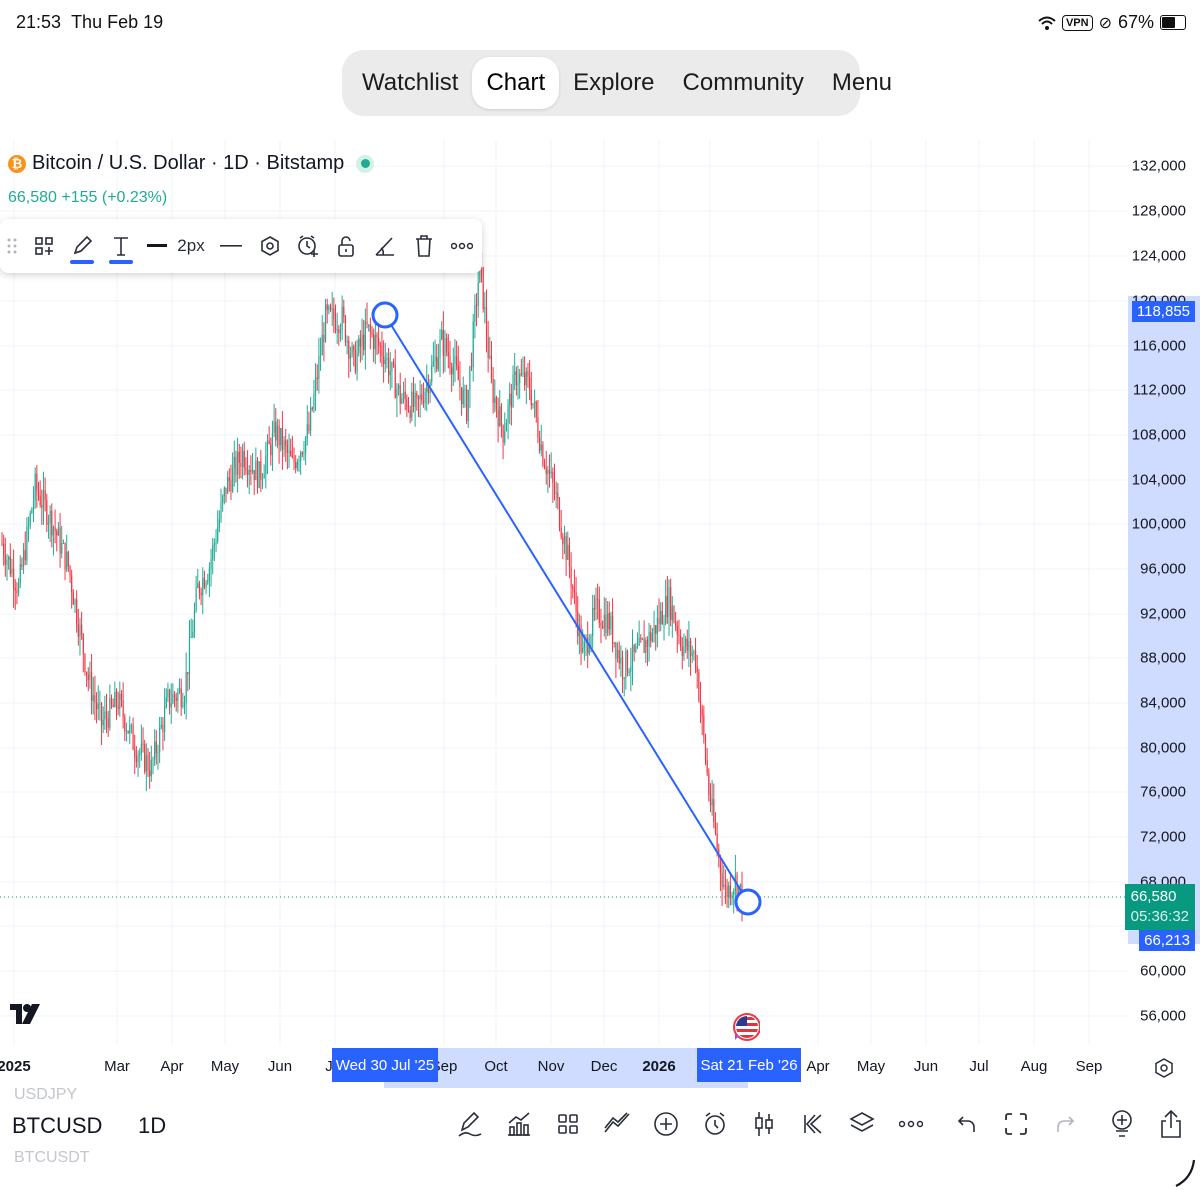 The image size is (1200, 1200). What do you see at coordinates (1171, 1124) in the screenshot?
I see `share-icon` at bounding box center [1171, 1124].